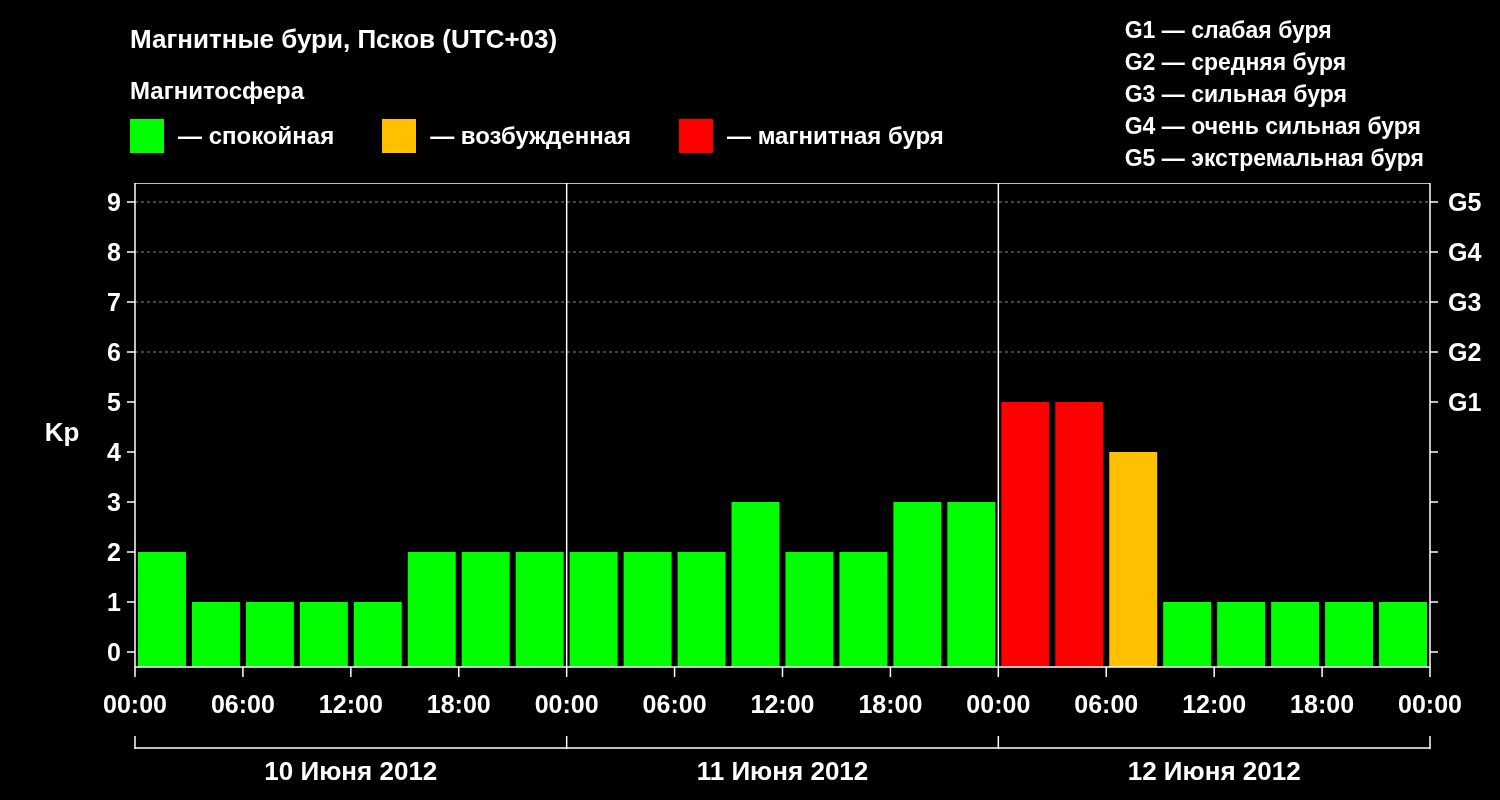 This screenshot has width=1500, height=800. Describe the element at coordinates (1274, 158) in the screenshot. I see `scale-entry: G5 — экстремальная буря` at that location.